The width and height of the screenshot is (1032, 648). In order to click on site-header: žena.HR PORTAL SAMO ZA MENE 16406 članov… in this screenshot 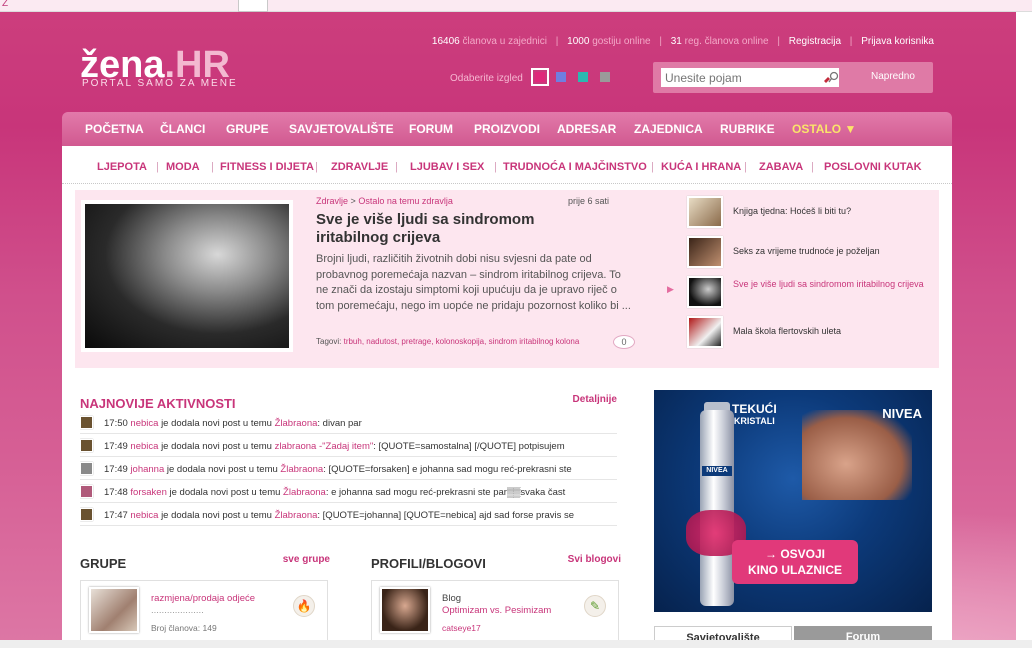, I will do `click(507, 67)`.